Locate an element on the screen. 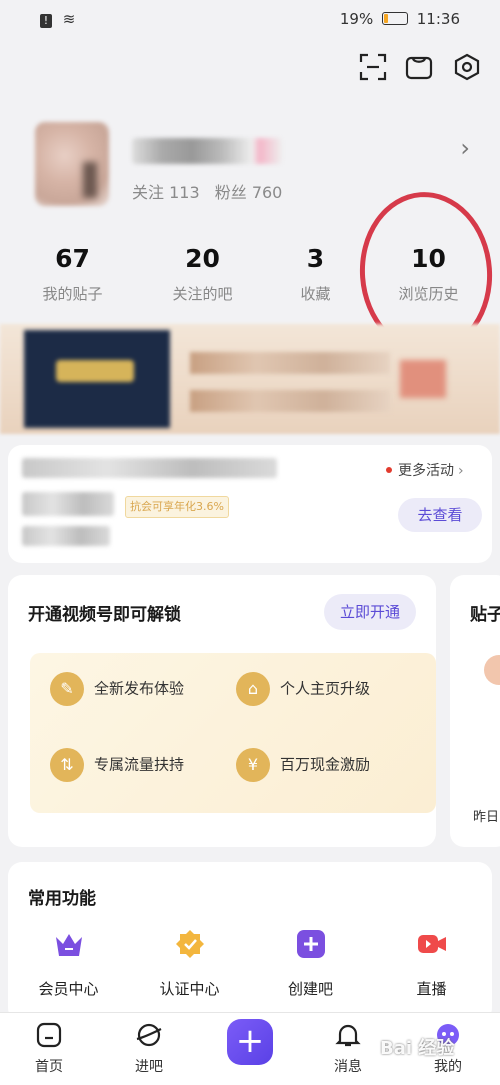 The width and height of the screenshot is (500, 1085). more-activities-link: 更多活动 › is located at coordinates (425, 470).